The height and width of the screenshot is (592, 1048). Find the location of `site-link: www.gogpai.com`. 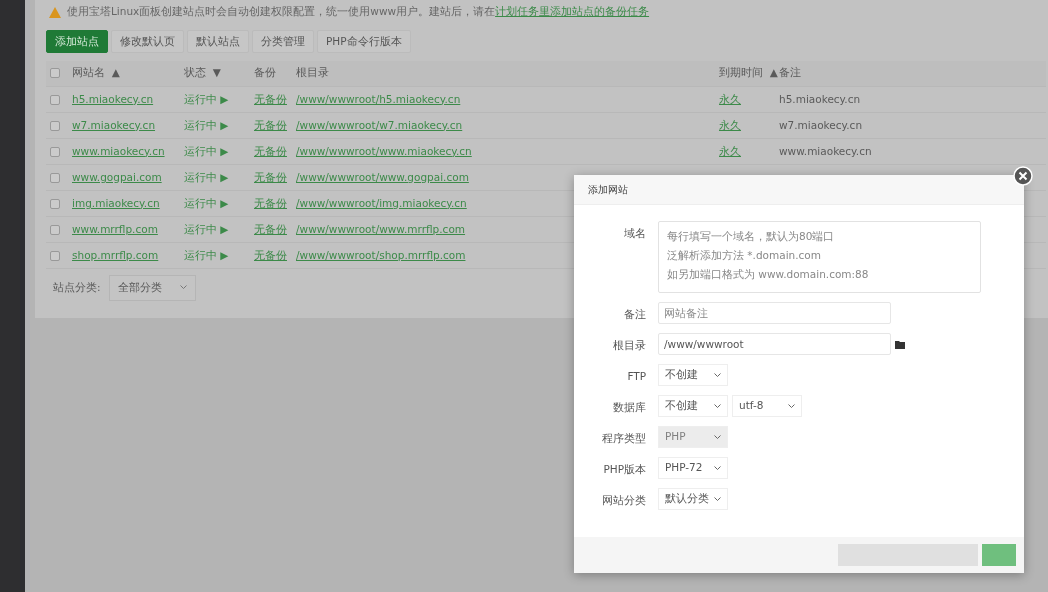

site-link: www.gogpai.com is located at coordinates (117, 176).